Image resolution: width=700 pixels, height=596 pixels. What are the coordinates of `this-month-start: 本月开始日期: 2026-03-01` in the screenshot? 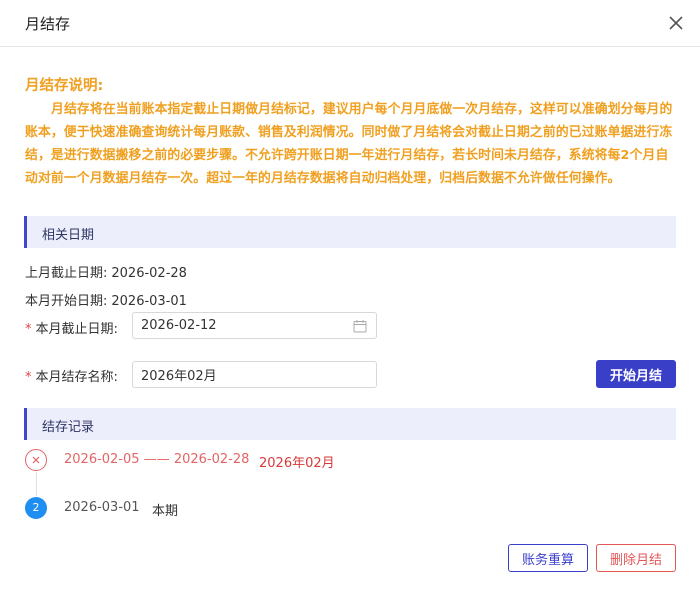 It's located at (106, 299).